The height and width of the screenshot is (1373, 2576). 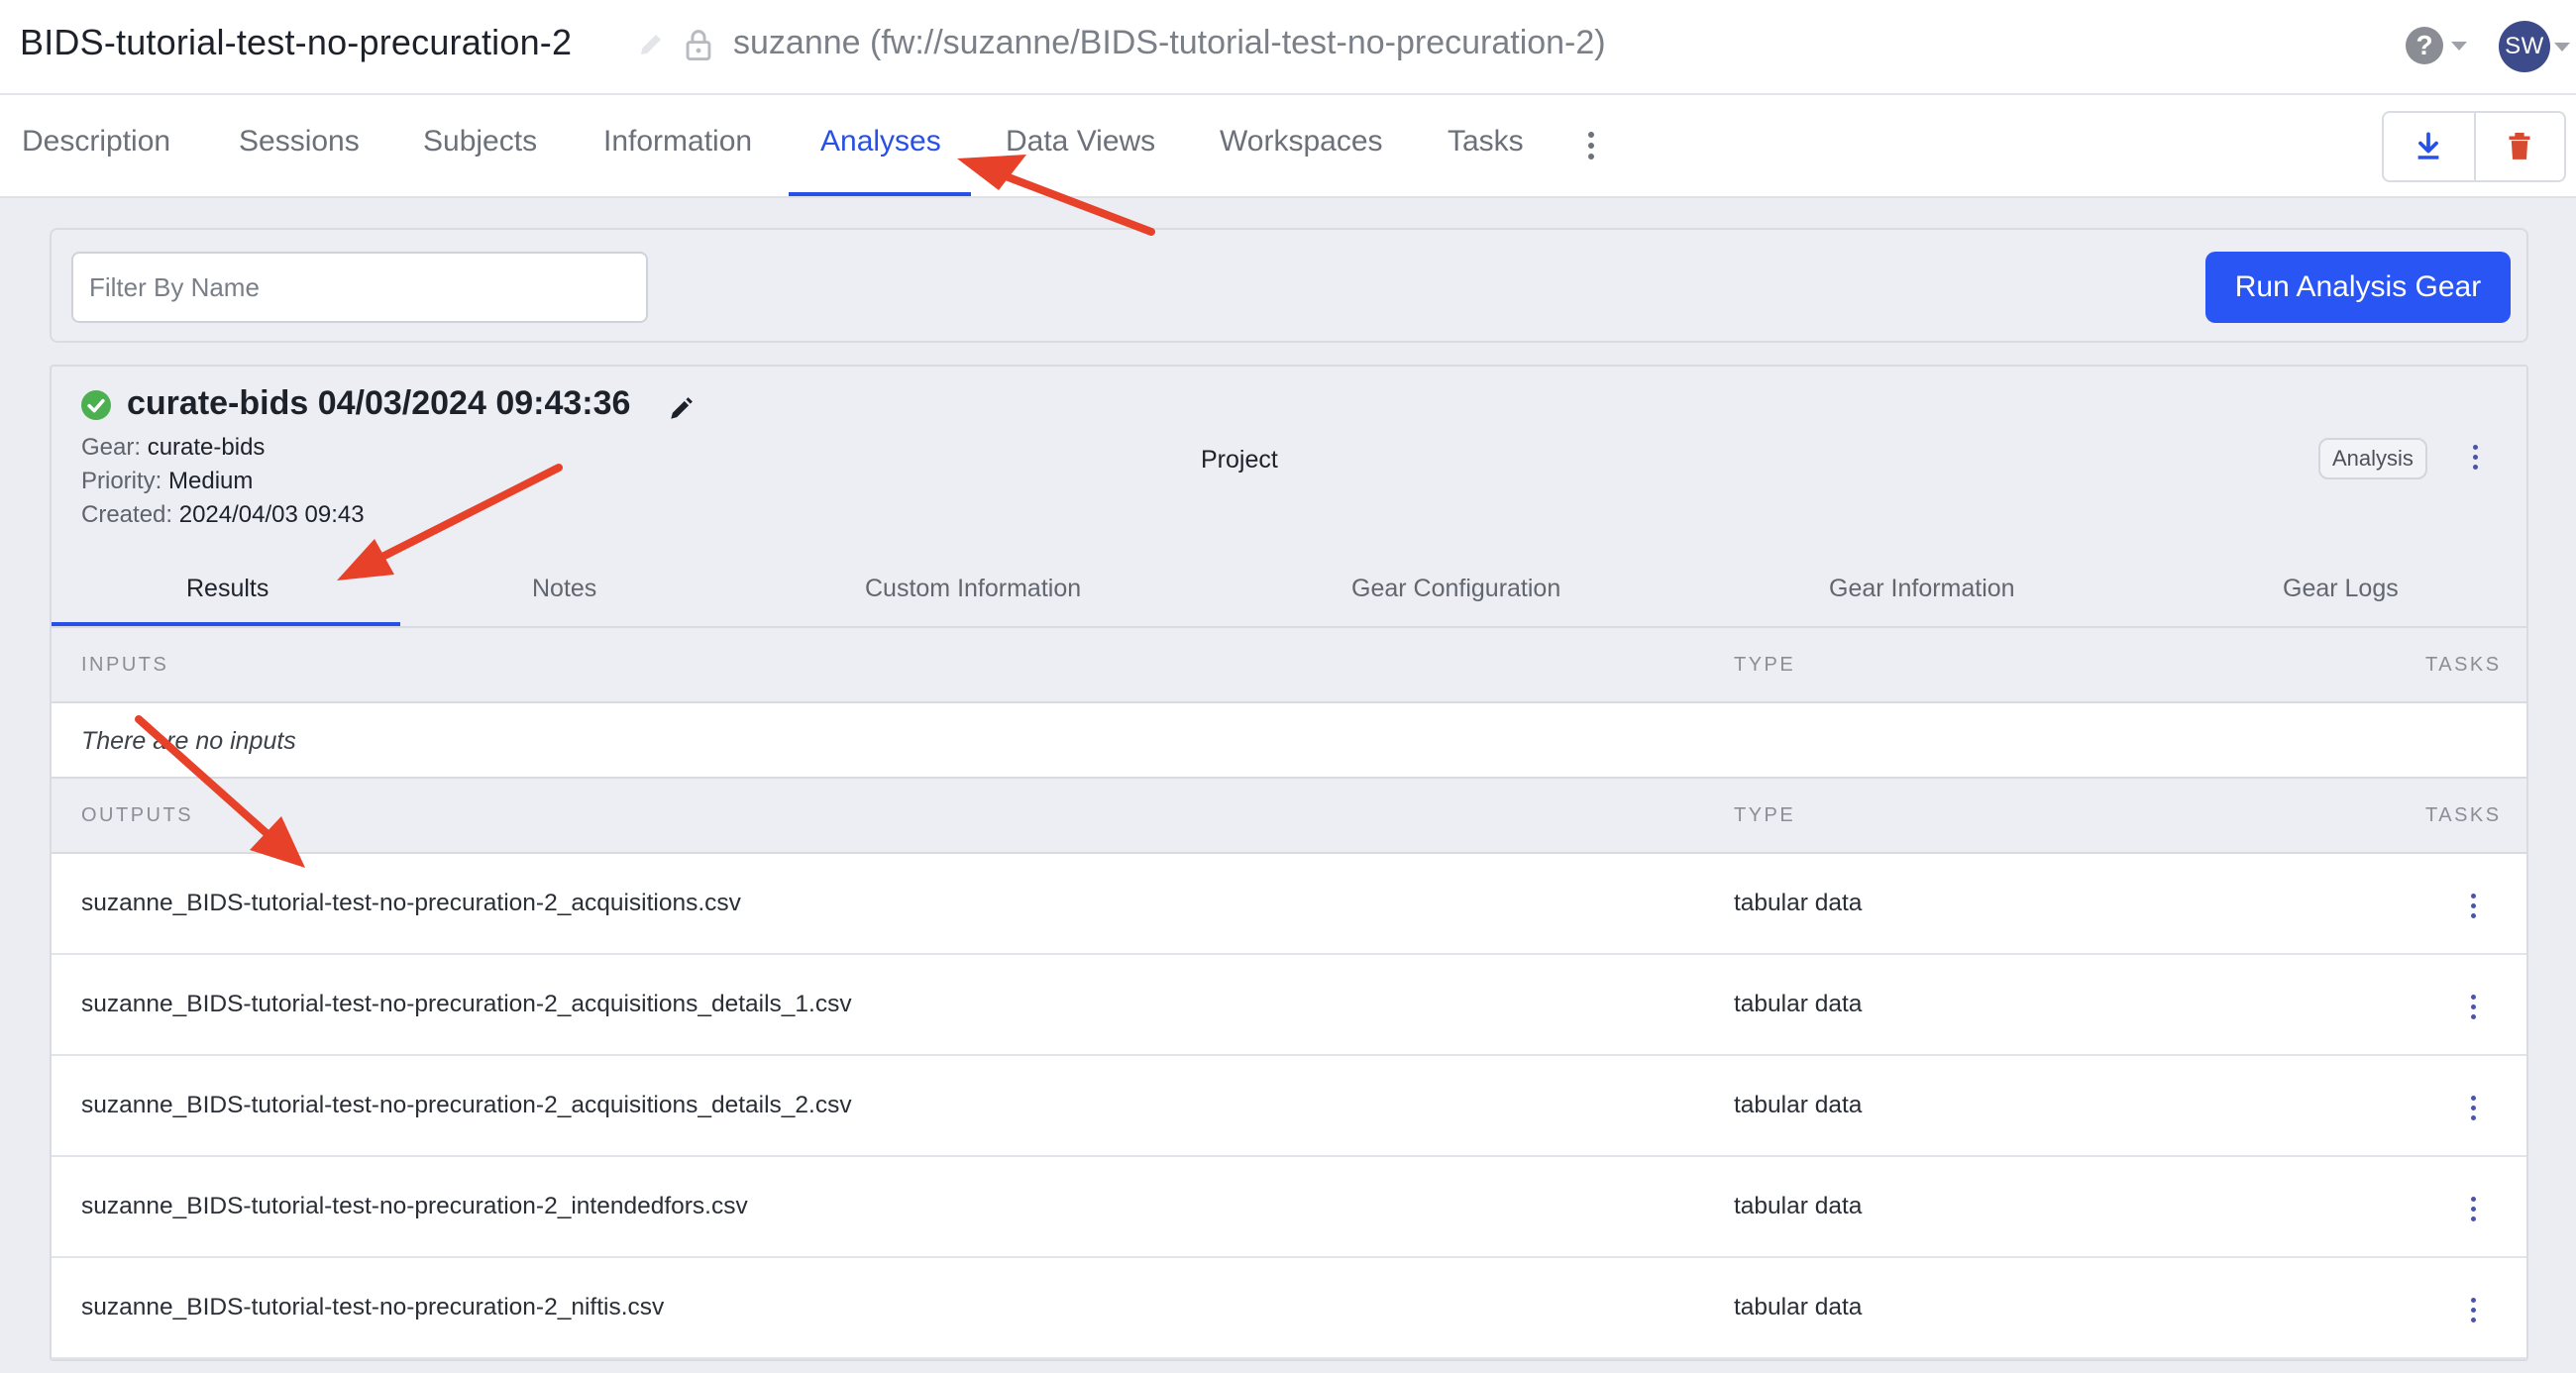 I want to click on subtab-gear-logs: Gear Logs, so click(x=2341, y=589).